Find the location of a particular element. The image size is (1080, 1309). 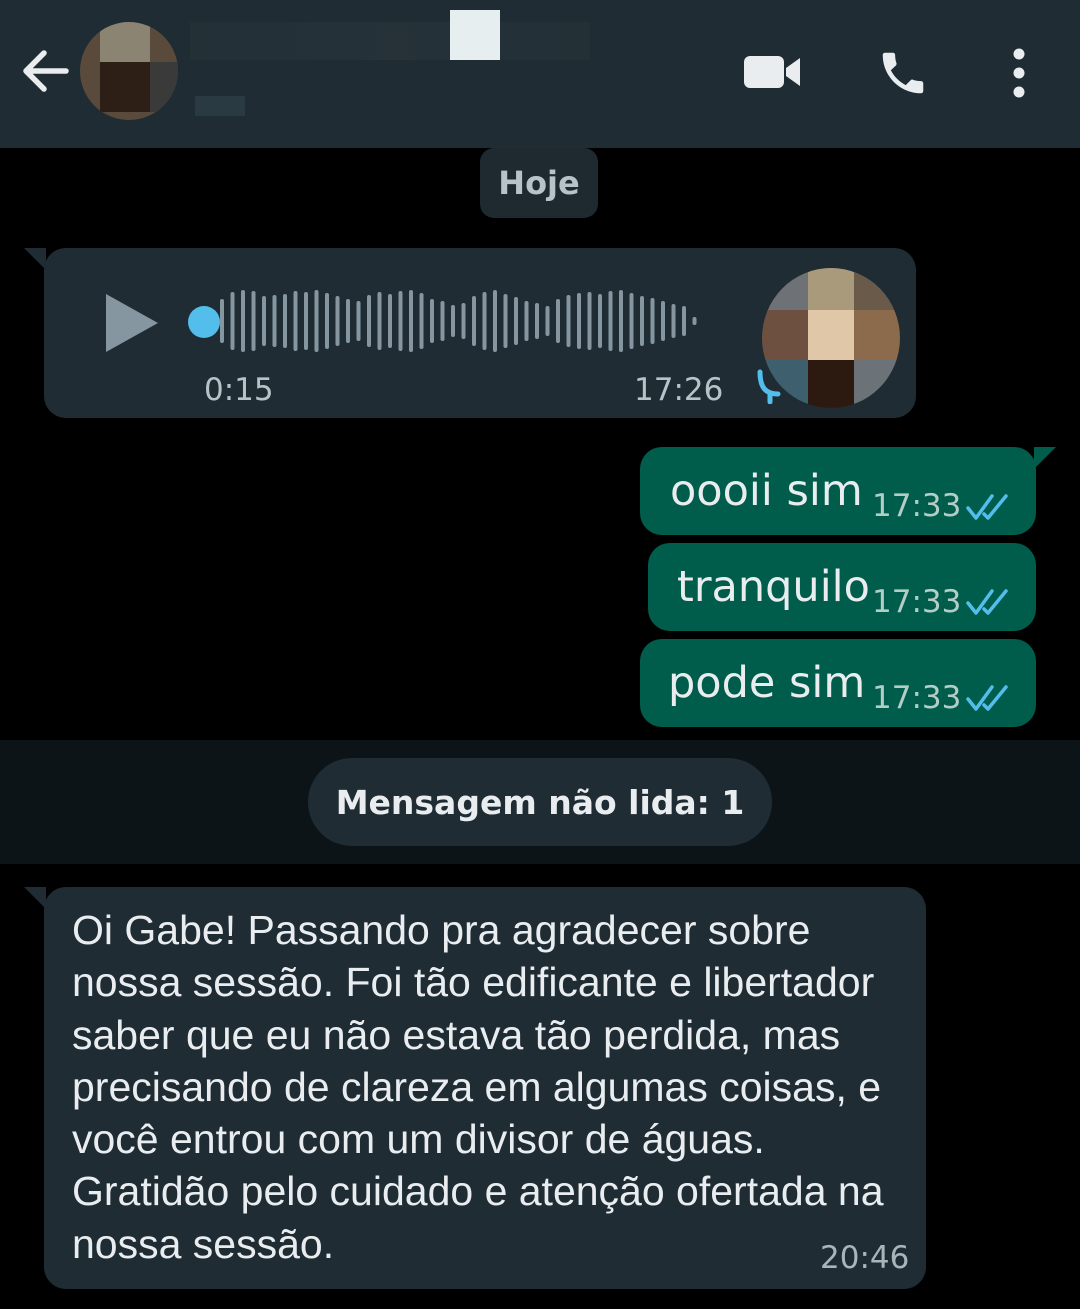

date-divider: Hoje is located at coordinates (539, 183).